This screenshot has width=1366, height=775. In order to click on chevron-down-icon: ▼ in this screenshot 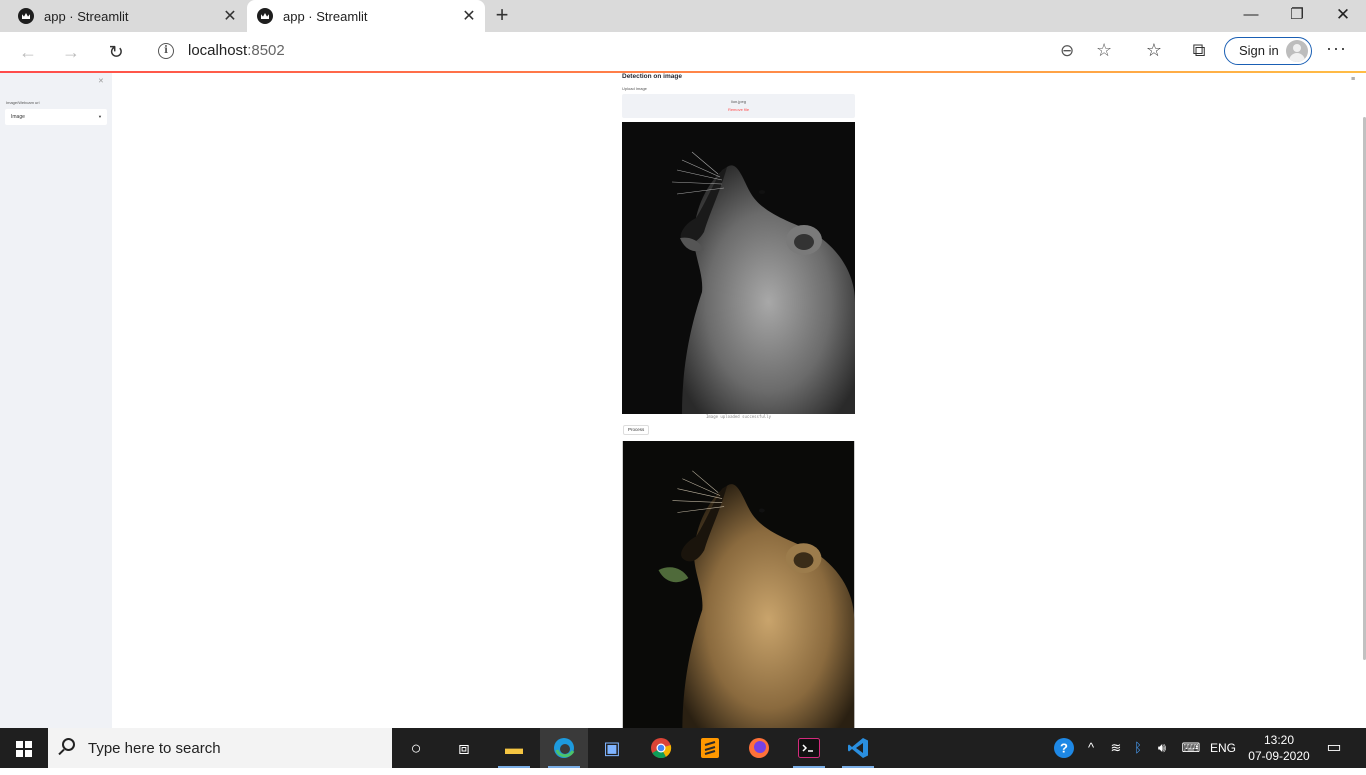, I will do `click(100, 116)`.